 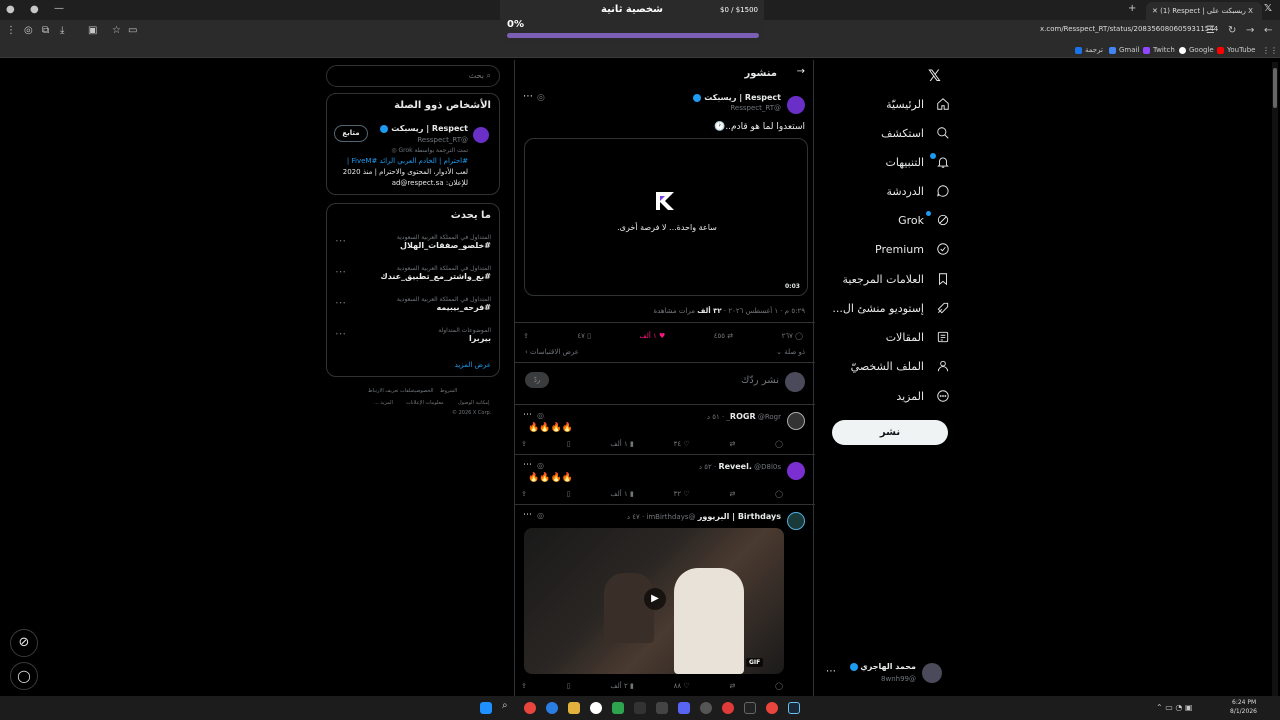 What do you see at coordinates (924, 220) in the screenshot?
I see `nav-grok: Grok` at bounding box center [924, 220].